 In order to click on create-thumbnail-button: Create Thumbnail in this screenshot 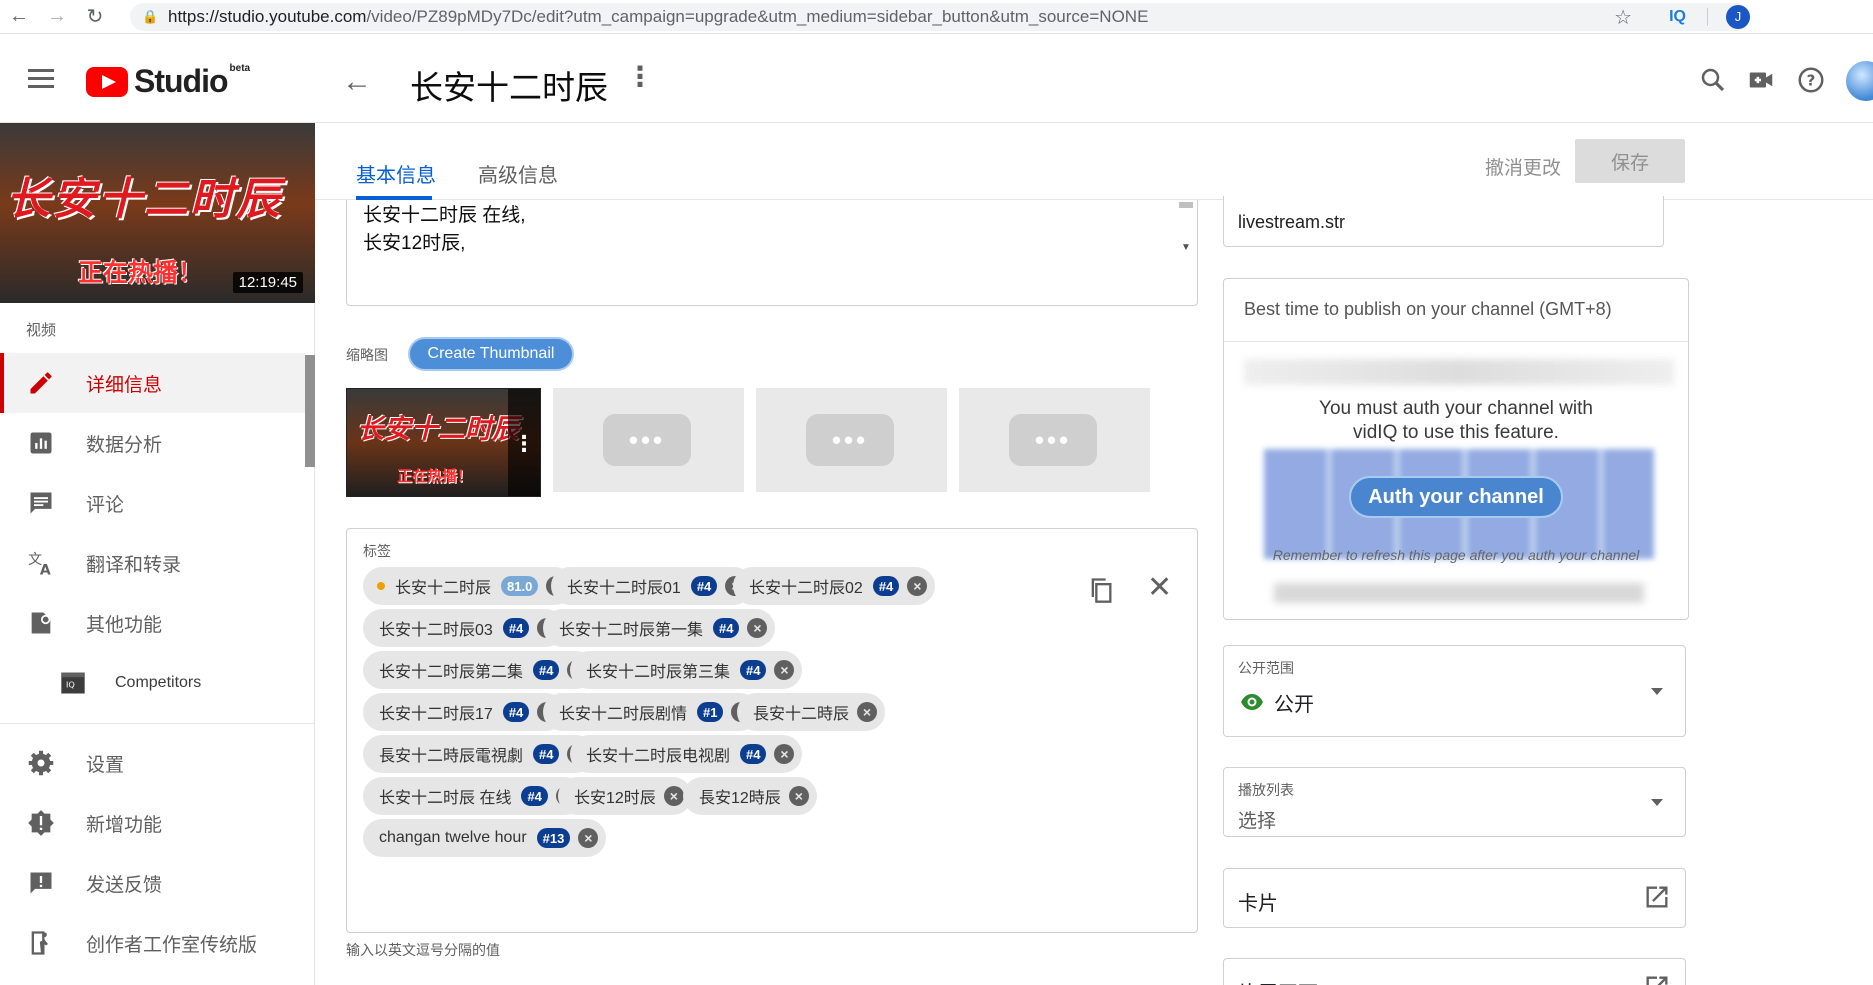, I will do `click(491, 354)`.